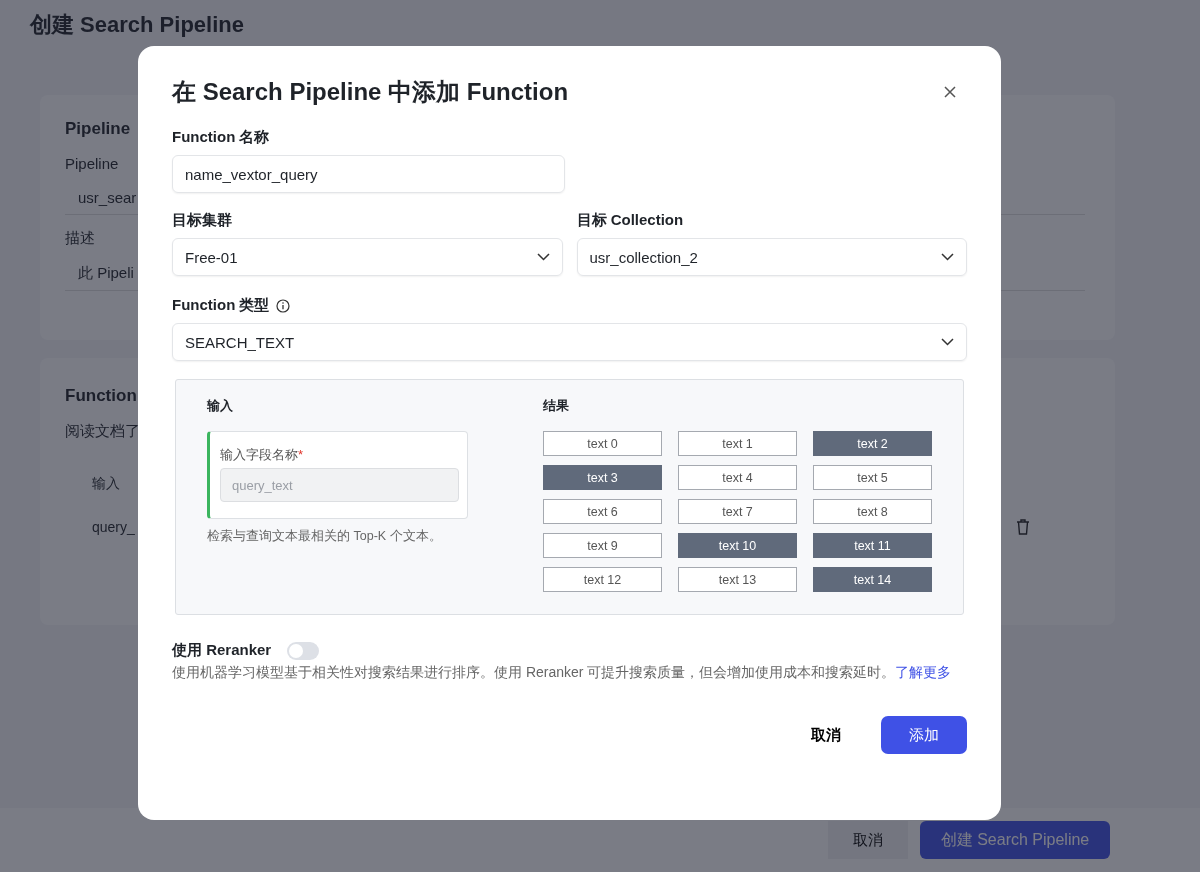 The width and height of the screenshot is (1200, 872). I want to click on result-chip: text 5, so click(872, 477).